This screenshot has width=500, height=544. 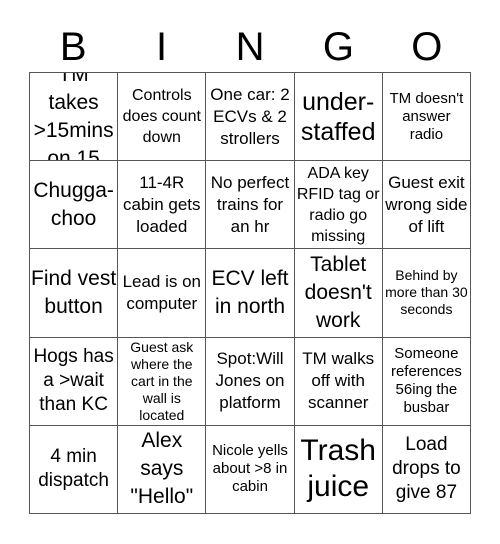 I want to click on cell-text: ADA key RFID tag or radio go missing, so click(x=338, y=204).